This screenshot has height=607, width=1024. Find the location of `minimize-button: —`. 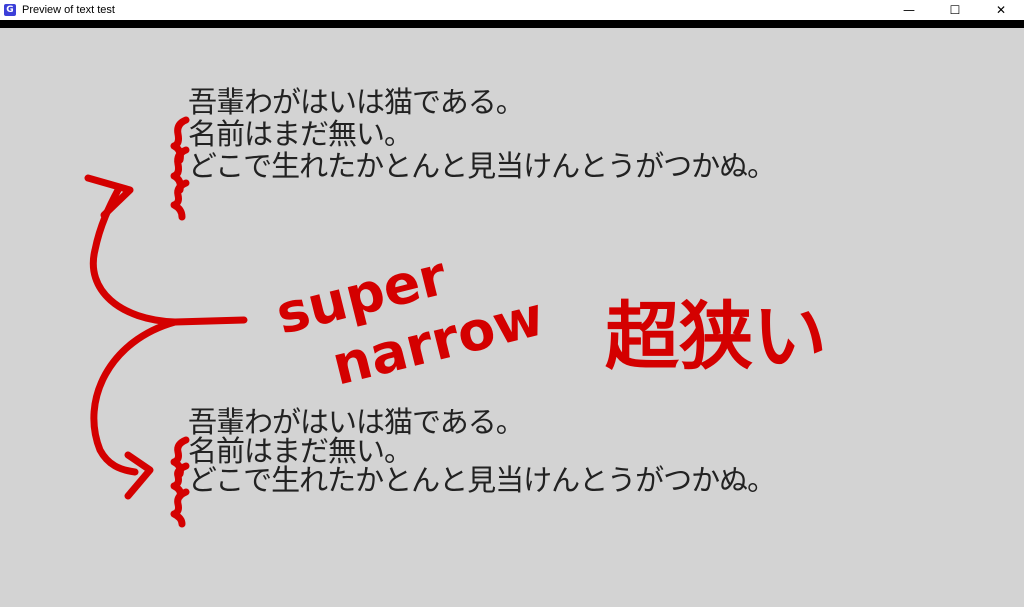

minimize-button: — is located at coordinates (909, 10).